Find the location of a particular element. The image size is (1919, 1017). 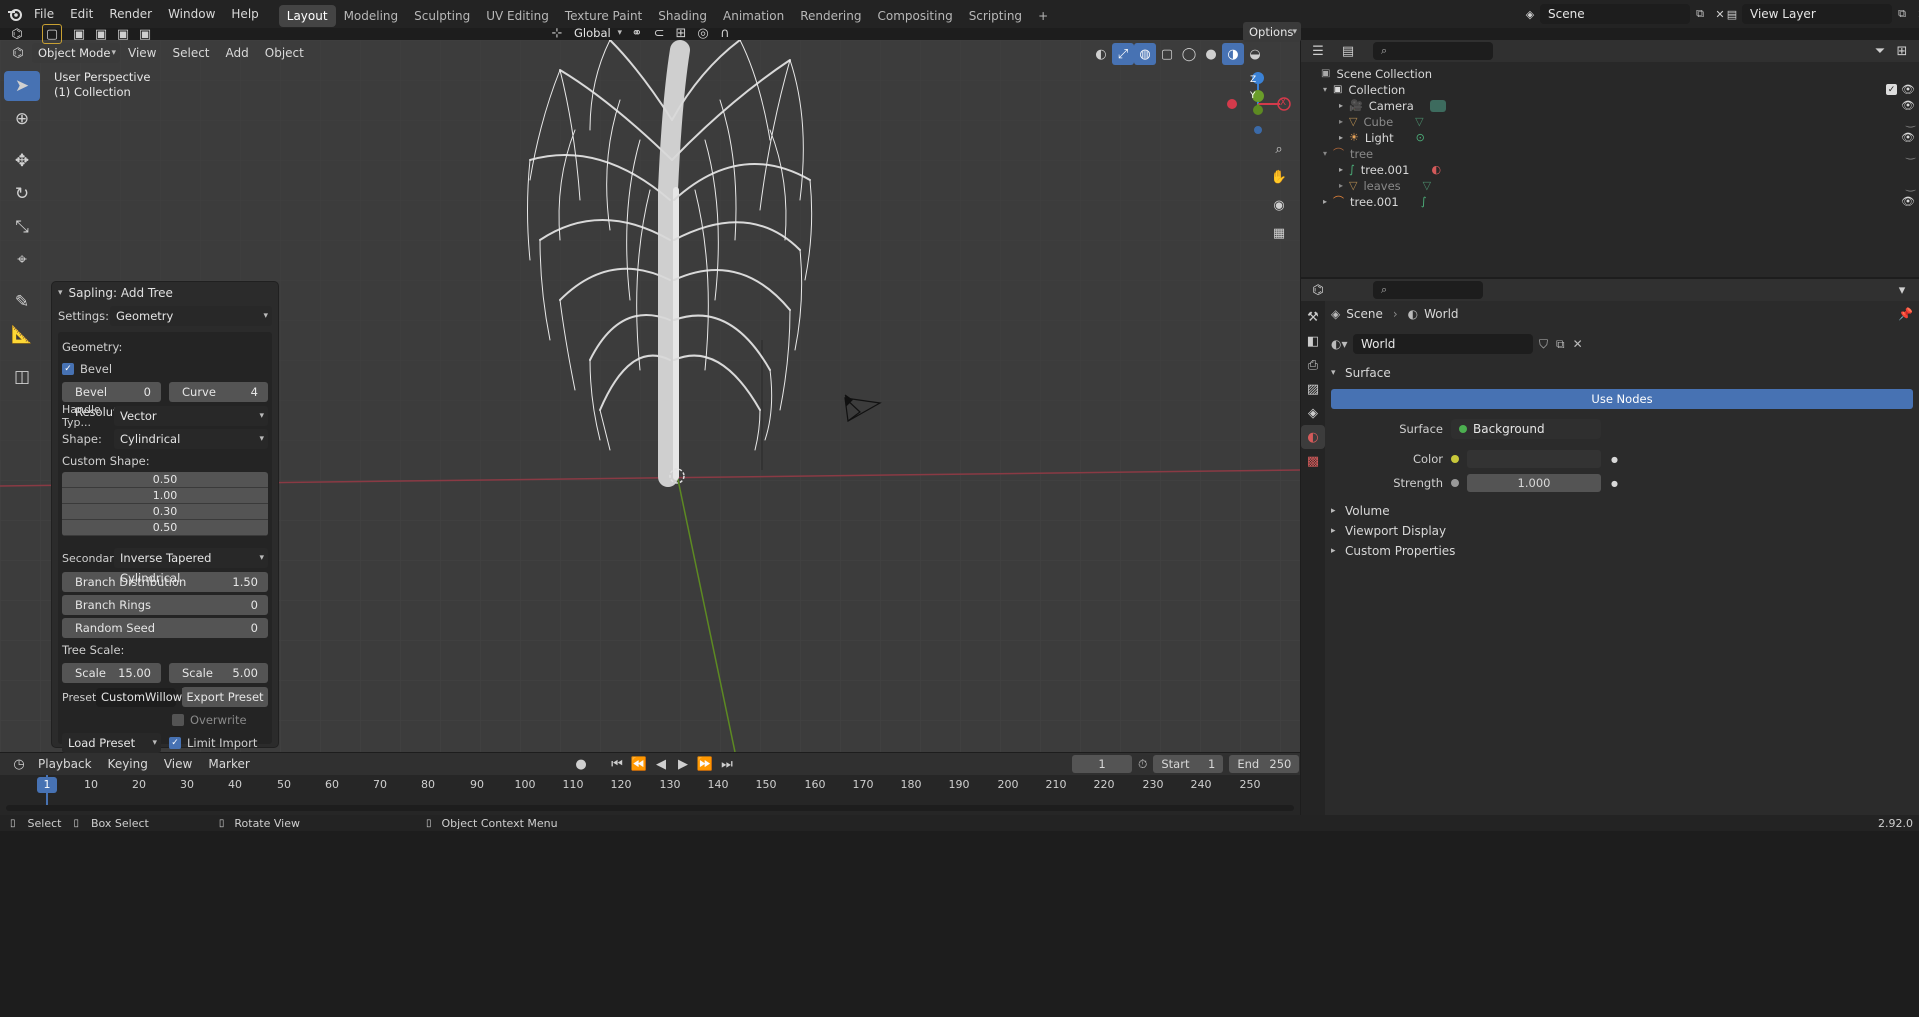

add-workspace-icon: + is located at coordinates (1043, 16).